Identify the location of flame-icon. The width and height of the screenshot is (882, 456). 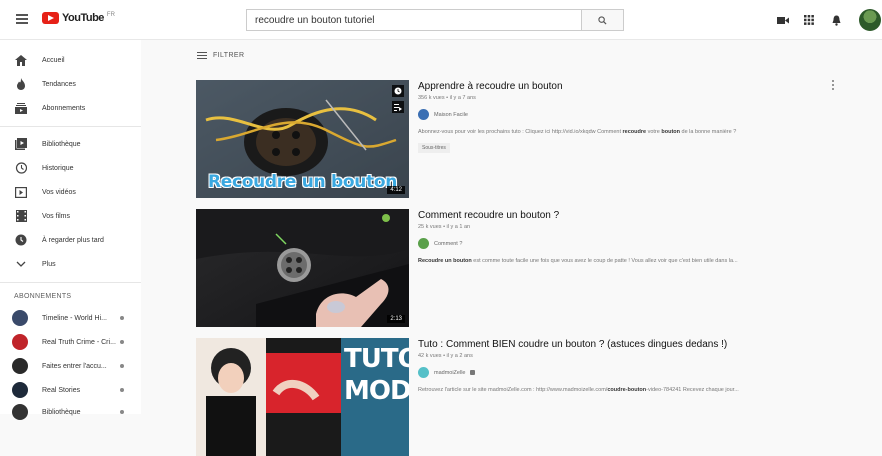
(21, 84).